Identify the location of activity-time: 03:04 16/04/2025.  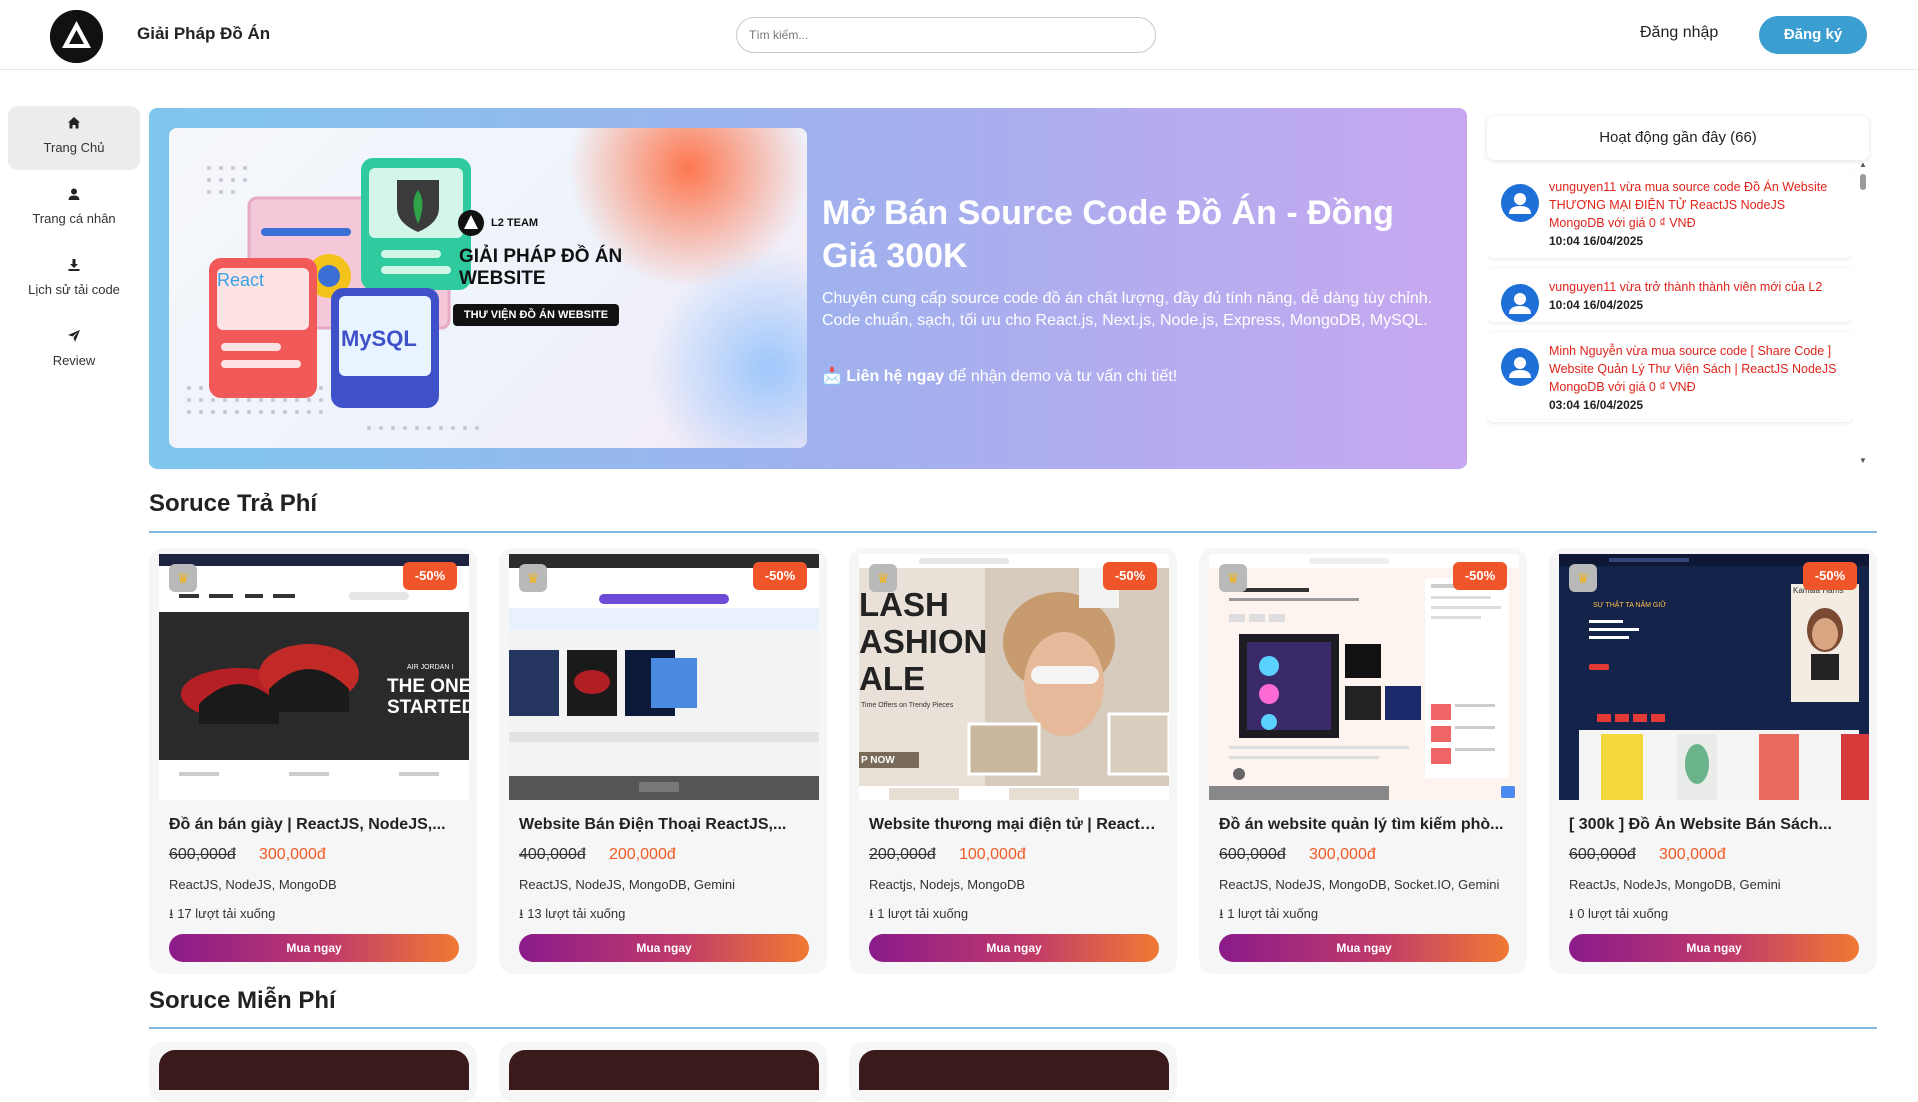
(1596, 405).